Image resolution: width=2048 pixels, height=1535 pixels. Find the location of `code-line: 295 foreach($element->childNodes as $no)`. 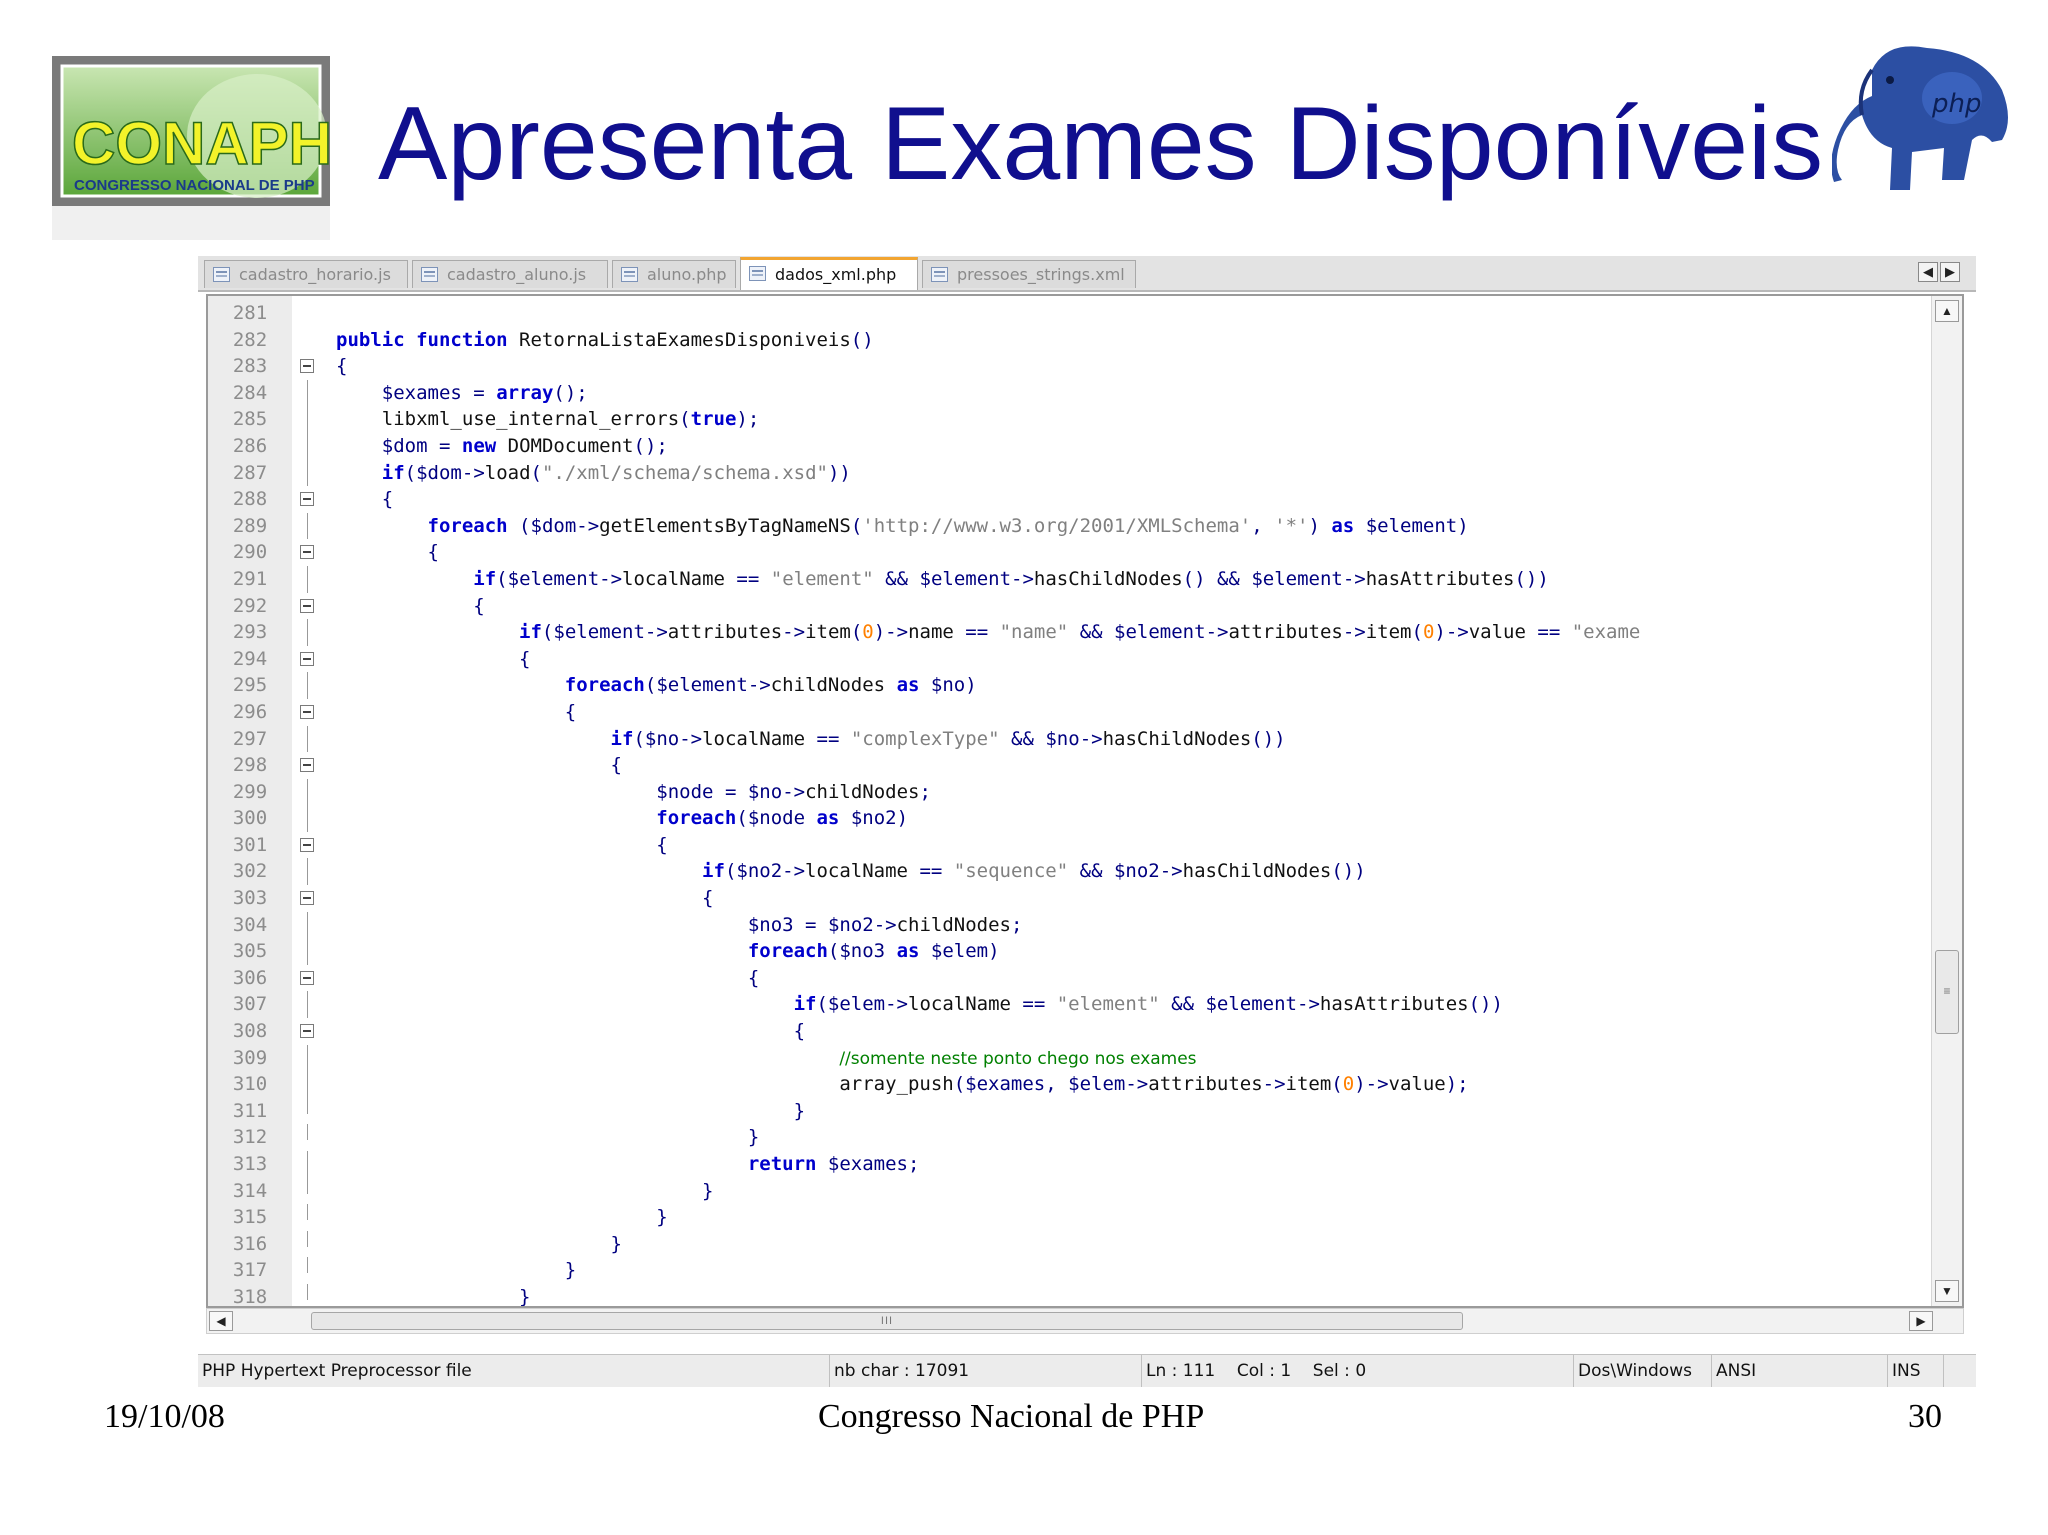

code-line: 295 foreach($element->childNodes as $no) is located at coordinates (1068, 685).